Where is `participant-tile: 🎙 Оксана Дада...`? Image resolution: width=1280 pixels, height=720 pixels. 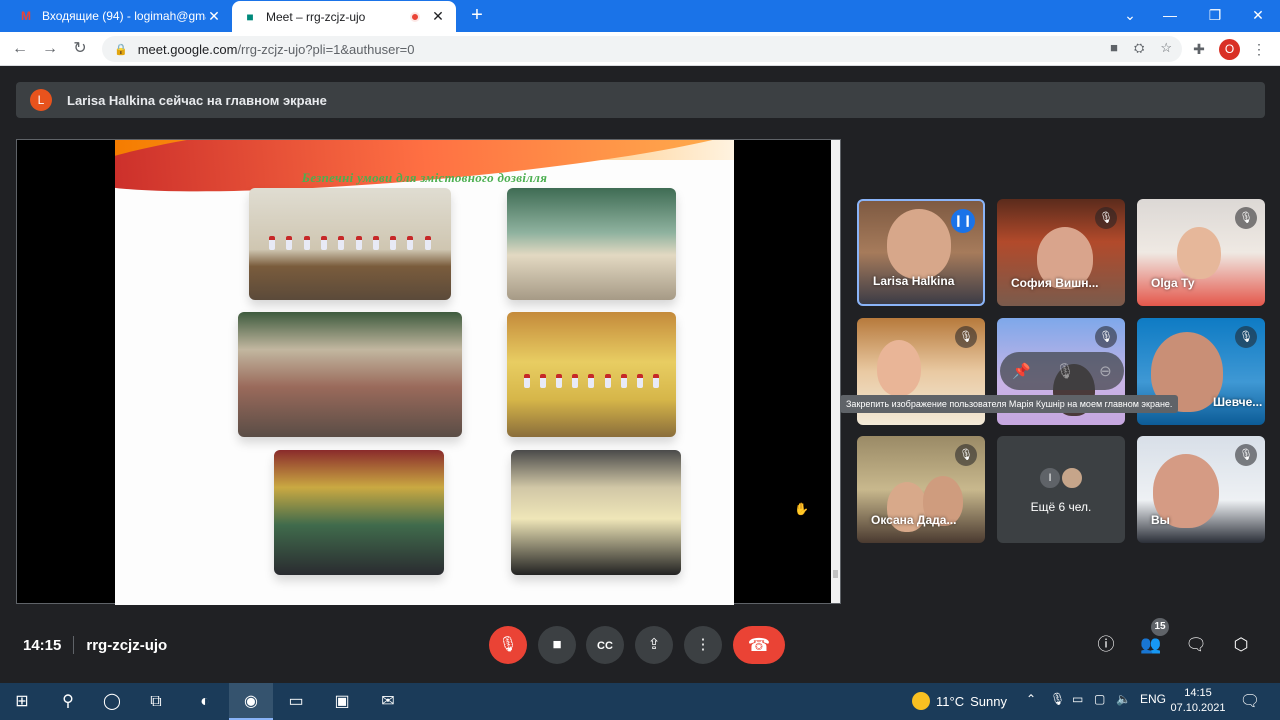
participant-tile: 🎙 Оксана Дада... is located at coordinates (921, 489).